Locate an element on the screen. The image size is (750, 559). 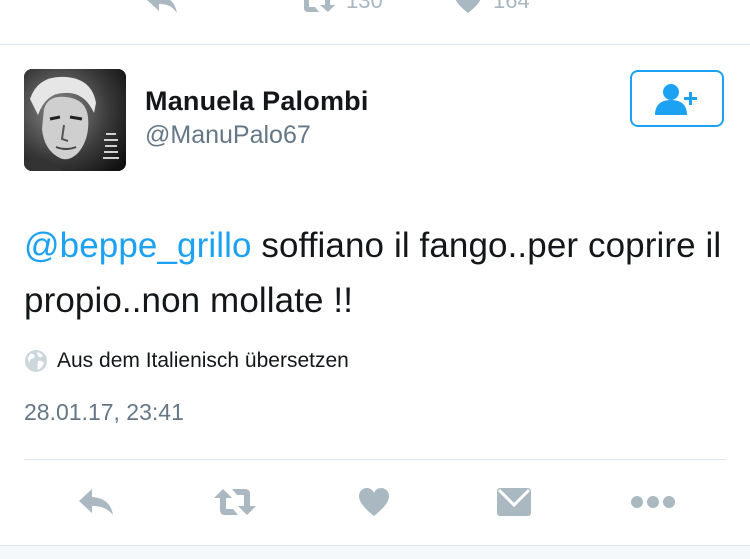
timestamp: 28.01.17, 23:41 is located at coordinates (104, 412).